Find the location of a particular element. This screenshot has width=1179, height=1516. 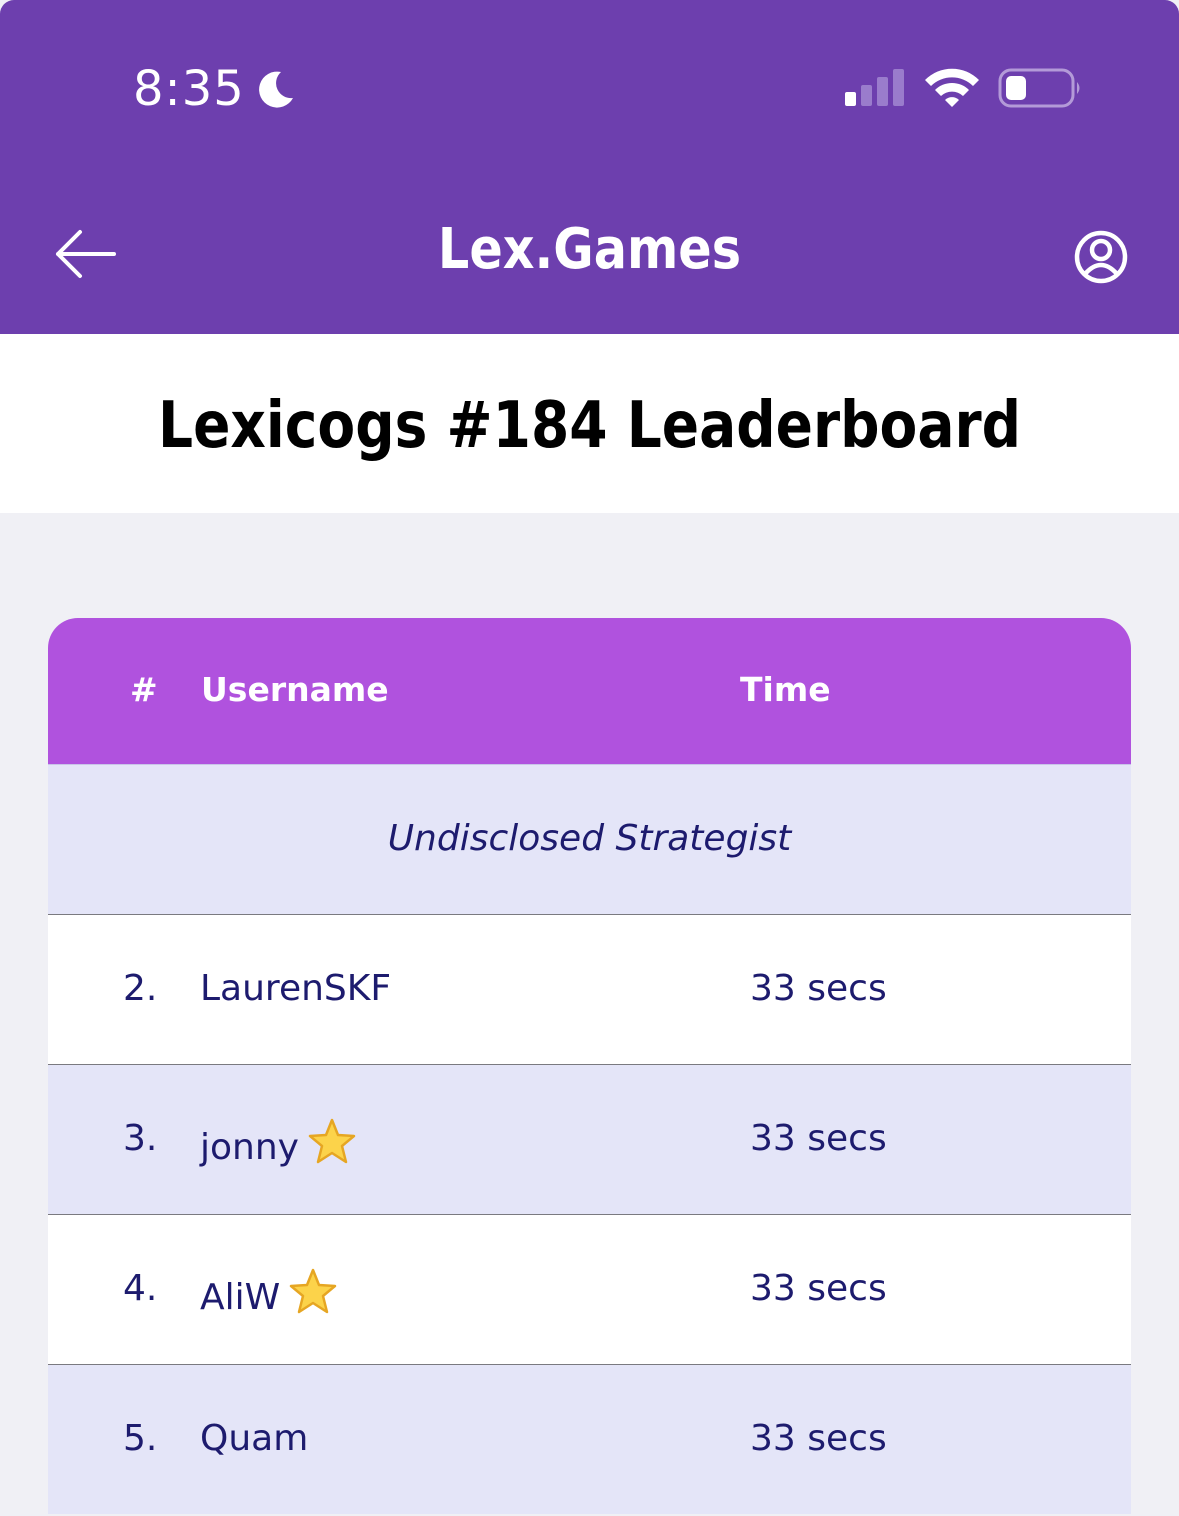

battery-icon is located at coordinates (1039, 88).